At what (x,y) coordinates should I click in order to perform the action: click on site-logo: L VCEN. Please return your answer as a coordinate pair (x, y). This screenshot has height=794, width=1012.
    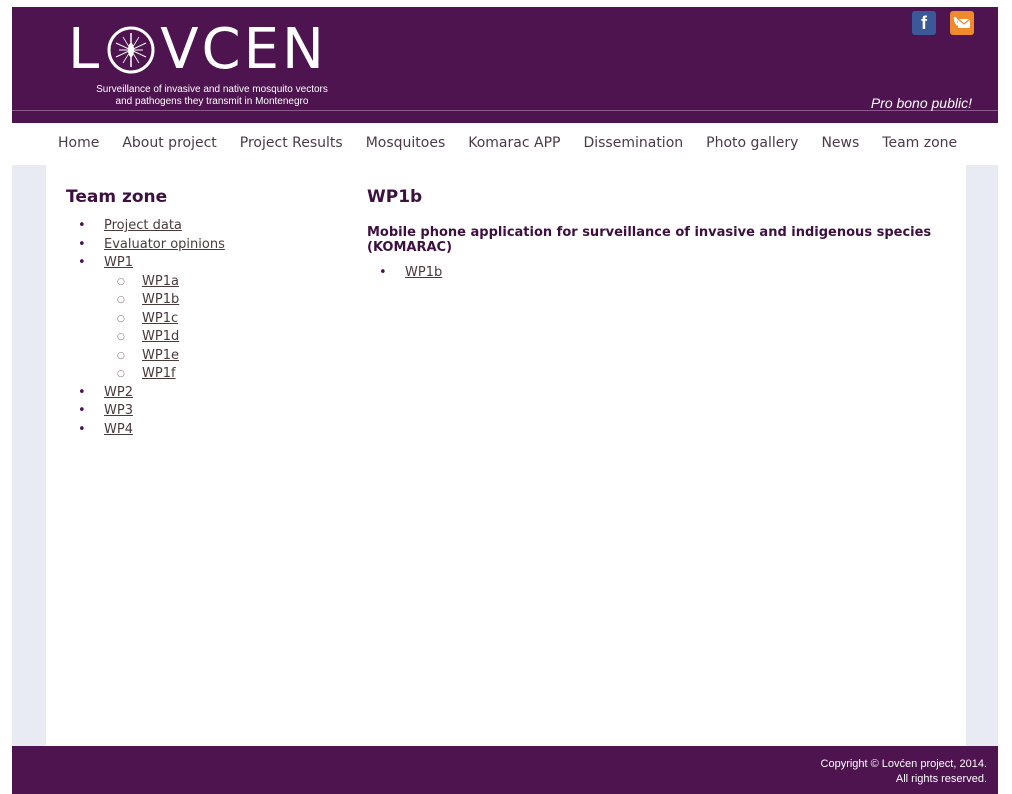
    Looking at the image, I should click on (197, 50).